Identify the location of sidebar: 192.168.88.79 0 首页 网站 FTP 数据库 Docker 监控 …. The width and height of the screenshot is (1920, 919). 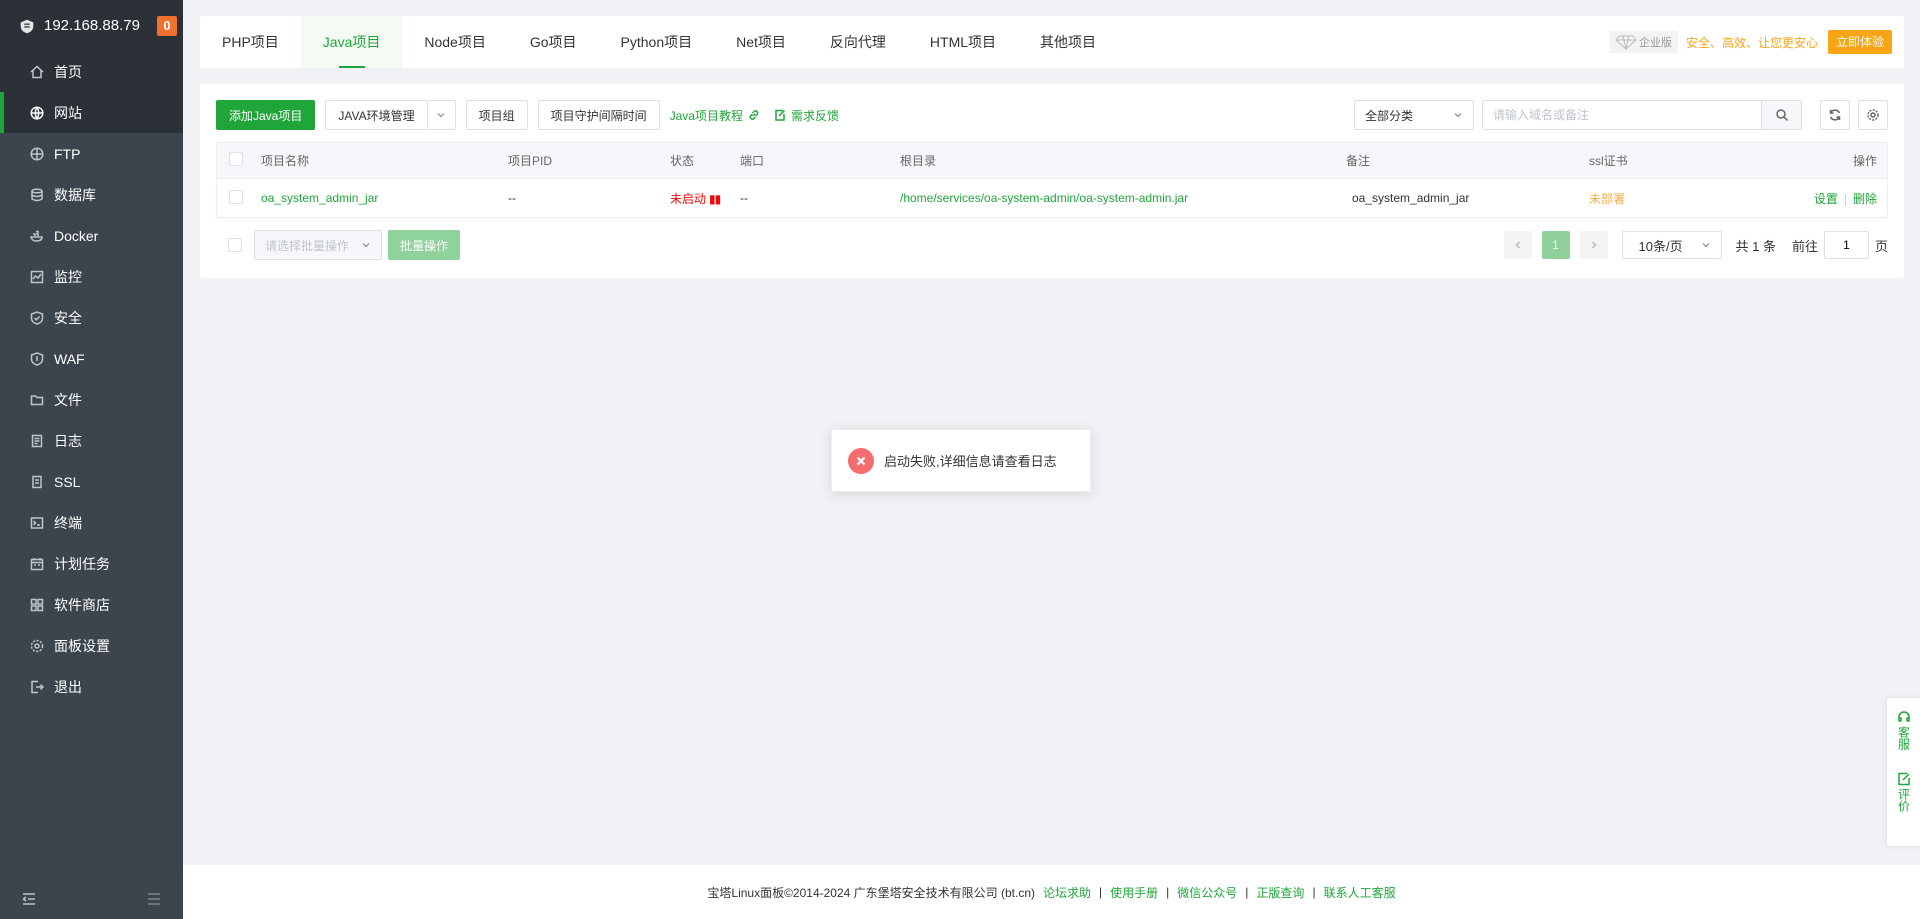
(91, 459).